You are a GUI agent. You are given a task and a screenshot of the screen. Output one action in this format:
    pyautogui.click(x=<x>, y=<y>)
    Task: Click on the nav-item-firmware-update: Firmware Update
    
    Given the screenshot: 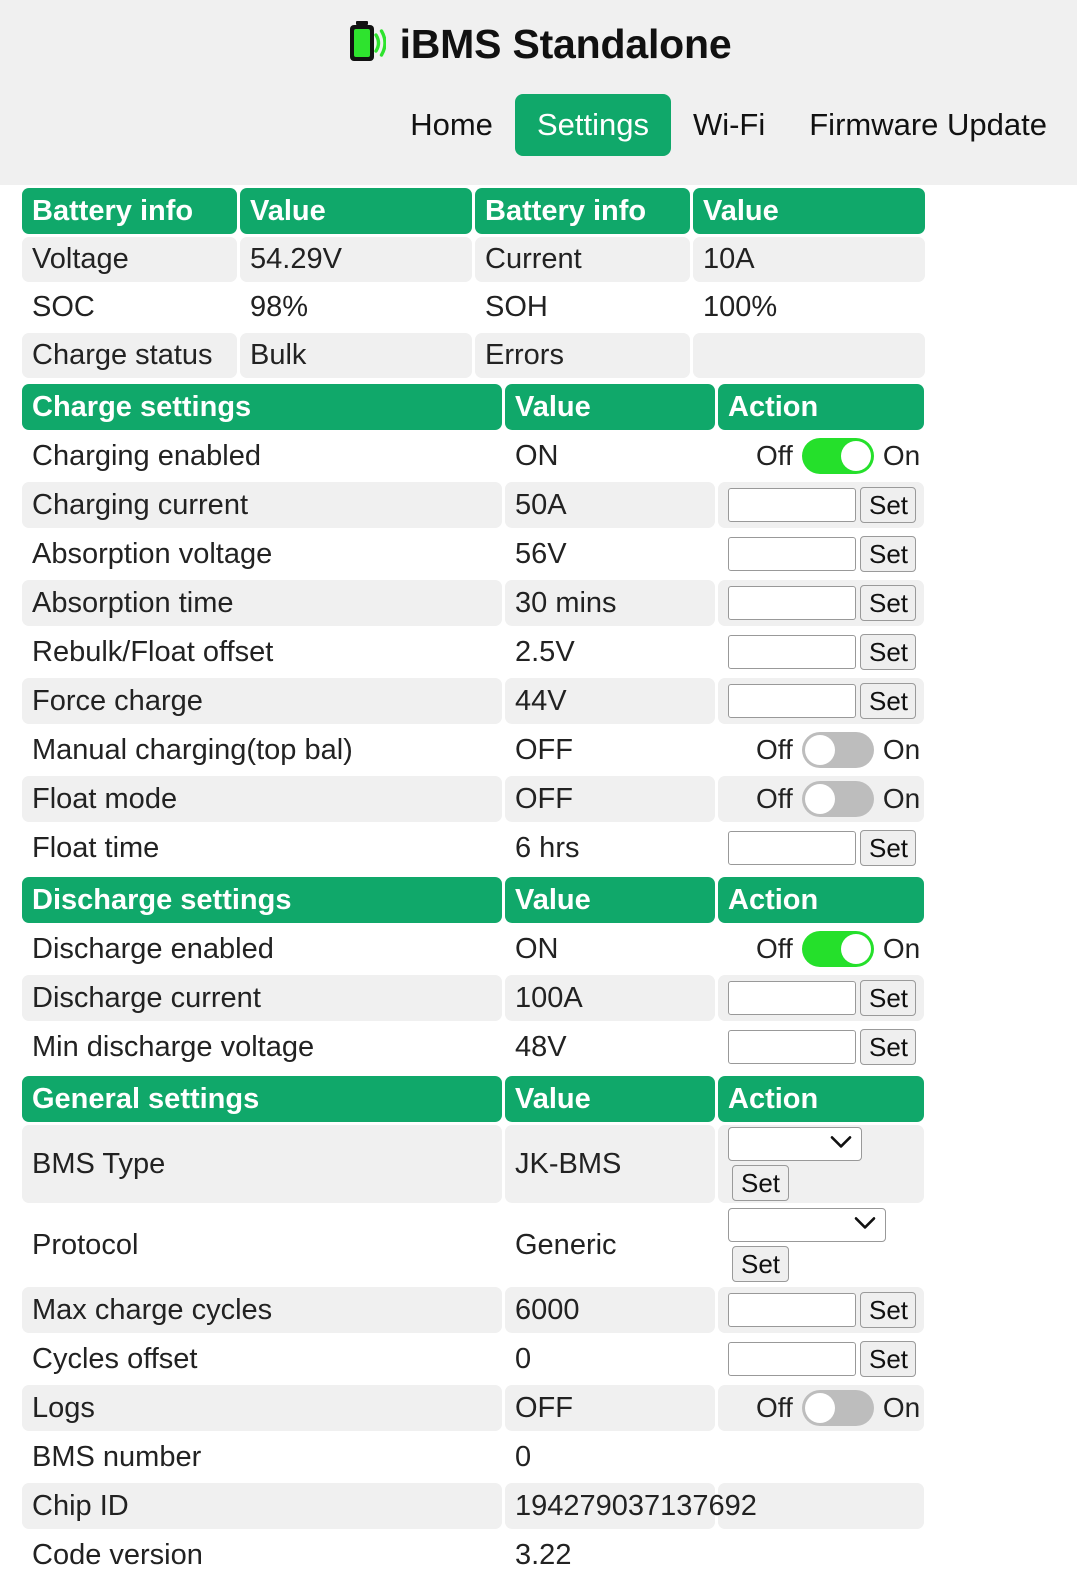 What is the action you would take?
    pyautogui.click(x=928, y=125)
    